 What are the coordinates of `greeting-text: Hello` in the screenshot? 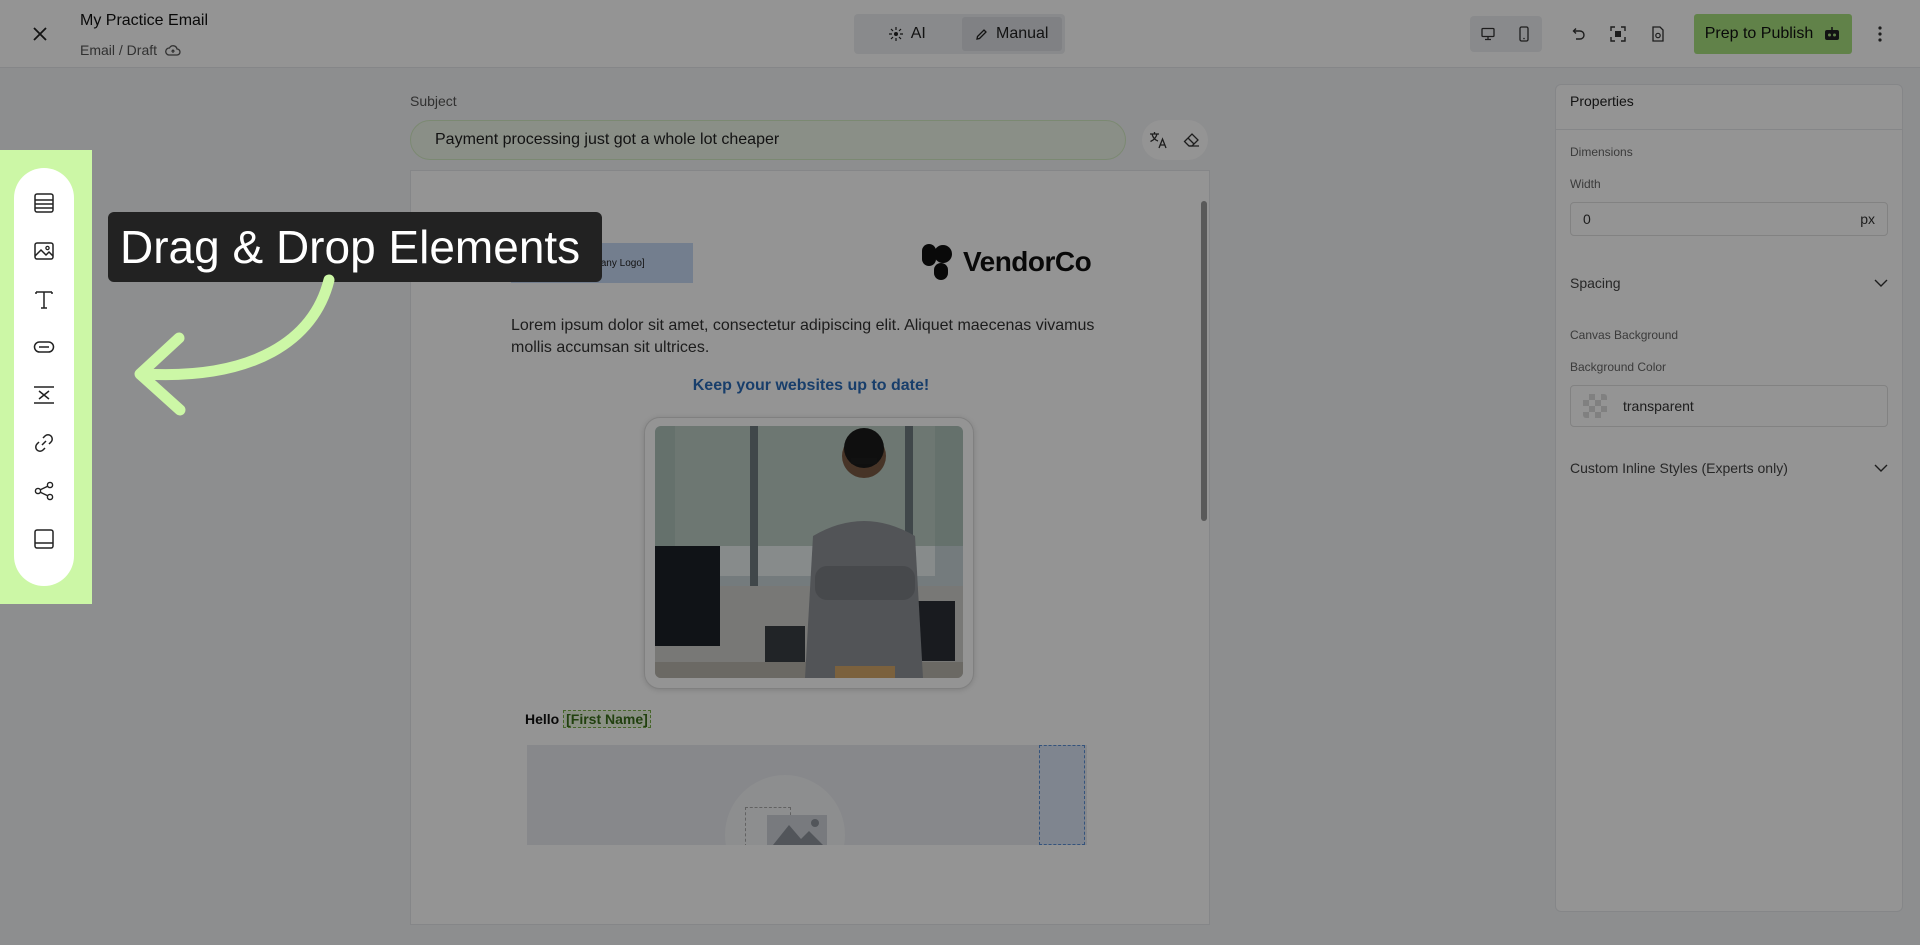 It's located at (542, 719).